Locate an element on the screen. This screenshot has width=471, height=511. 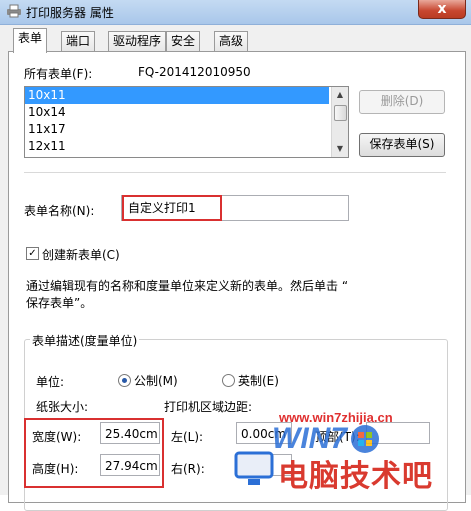
list-item: 12x11 is located at coordinates (177, 146).